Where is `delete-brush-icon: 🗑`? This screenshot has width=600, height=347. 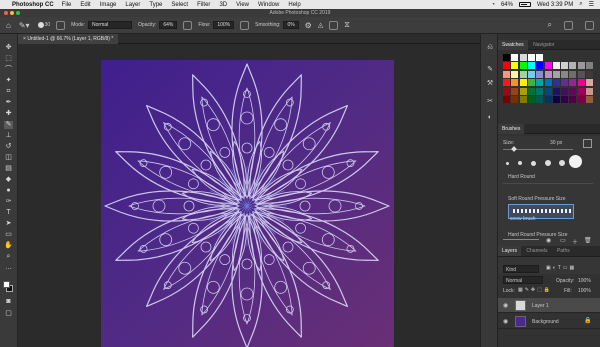 delete-brush-icon: 🗑 is located at coordinates (588, 240).